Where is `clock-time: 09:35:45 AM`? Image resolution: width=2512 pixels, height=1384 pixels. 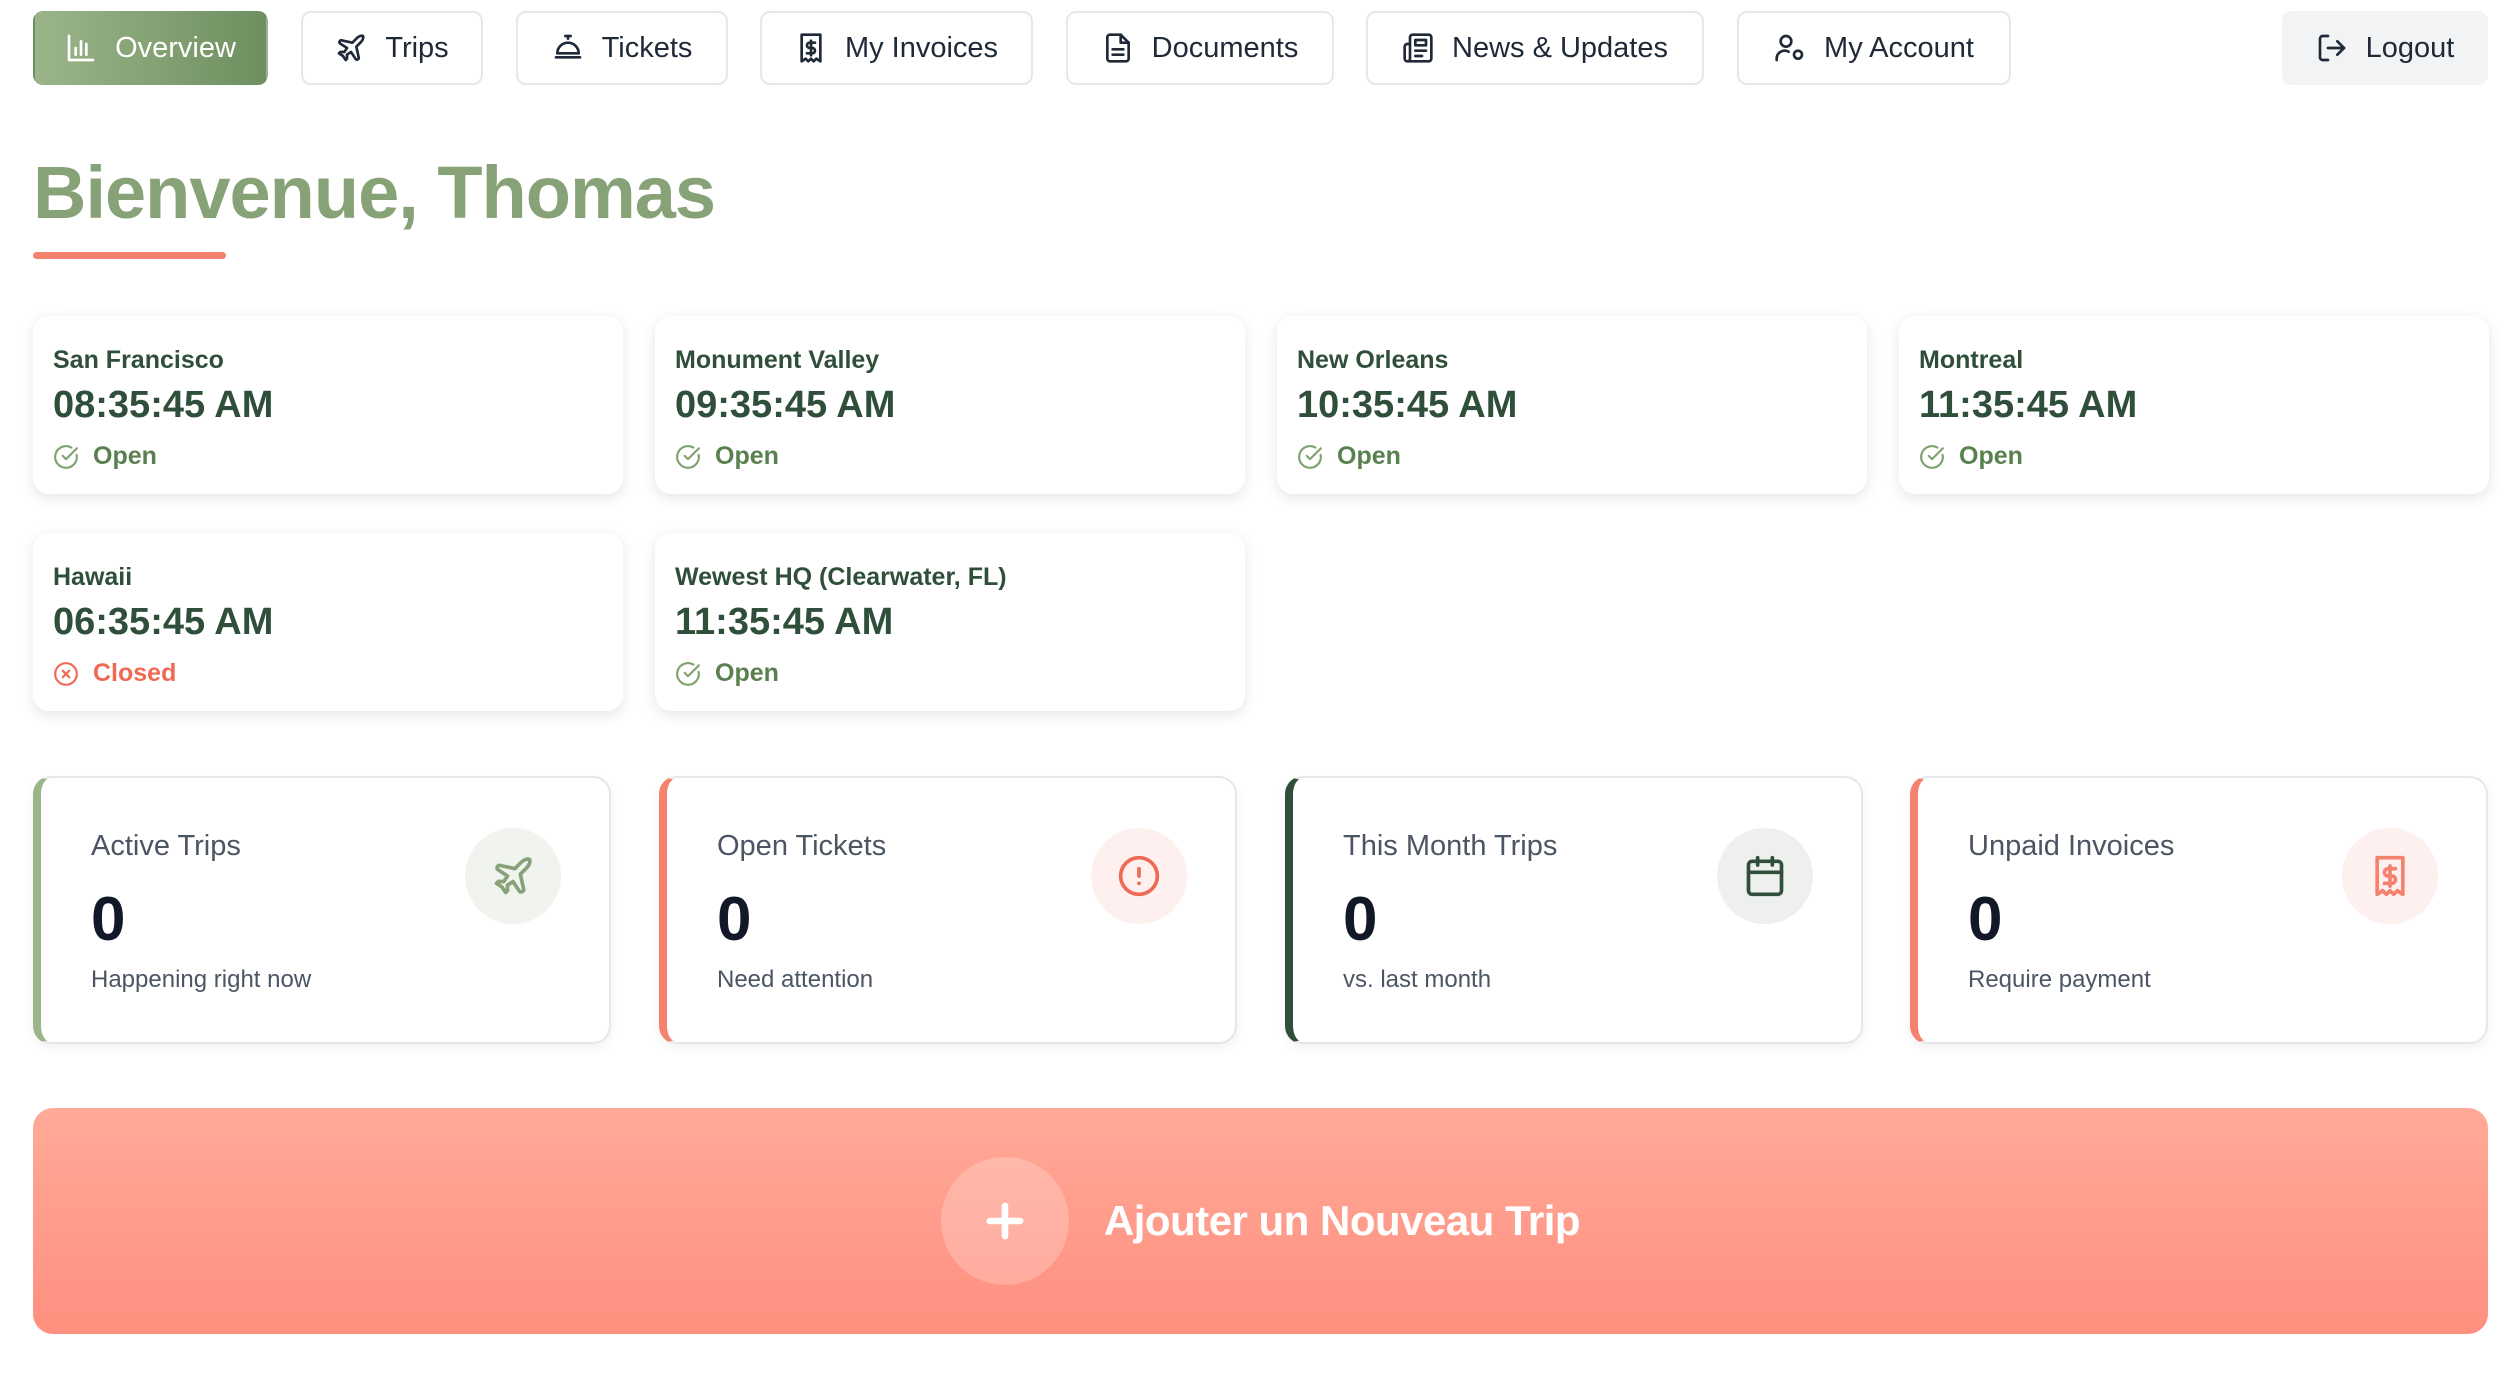 clock-time: 09:35:45 AM is located at coordinates (785, 405).